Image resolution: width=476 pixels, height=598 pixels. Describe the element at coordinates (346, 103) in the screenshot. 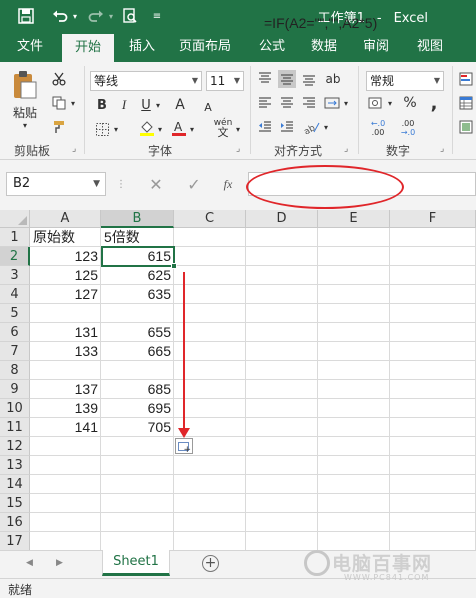

I see `merge-dropdown-icon: ▾` at that location.